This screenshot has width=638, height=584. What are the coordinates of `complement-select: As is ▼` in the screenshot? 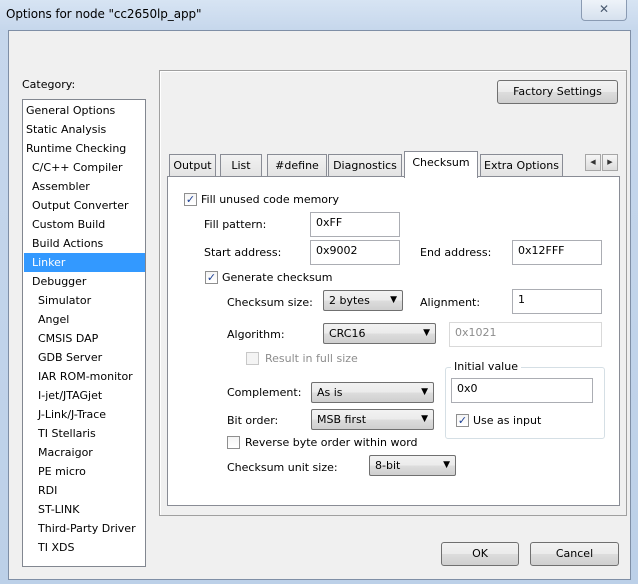 It's located at (372, 392).